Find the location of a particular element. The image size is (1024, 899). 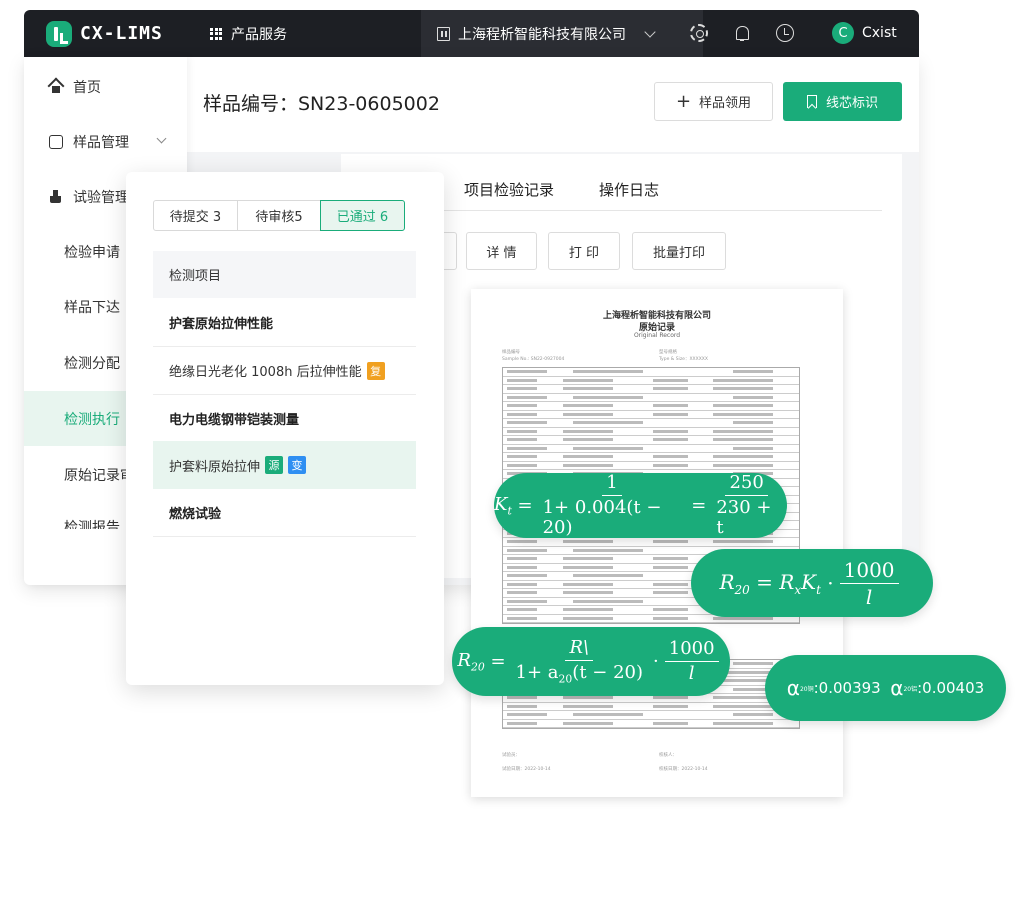

formula-r20b-num2: 1000 is located at coordinates (691, 650).